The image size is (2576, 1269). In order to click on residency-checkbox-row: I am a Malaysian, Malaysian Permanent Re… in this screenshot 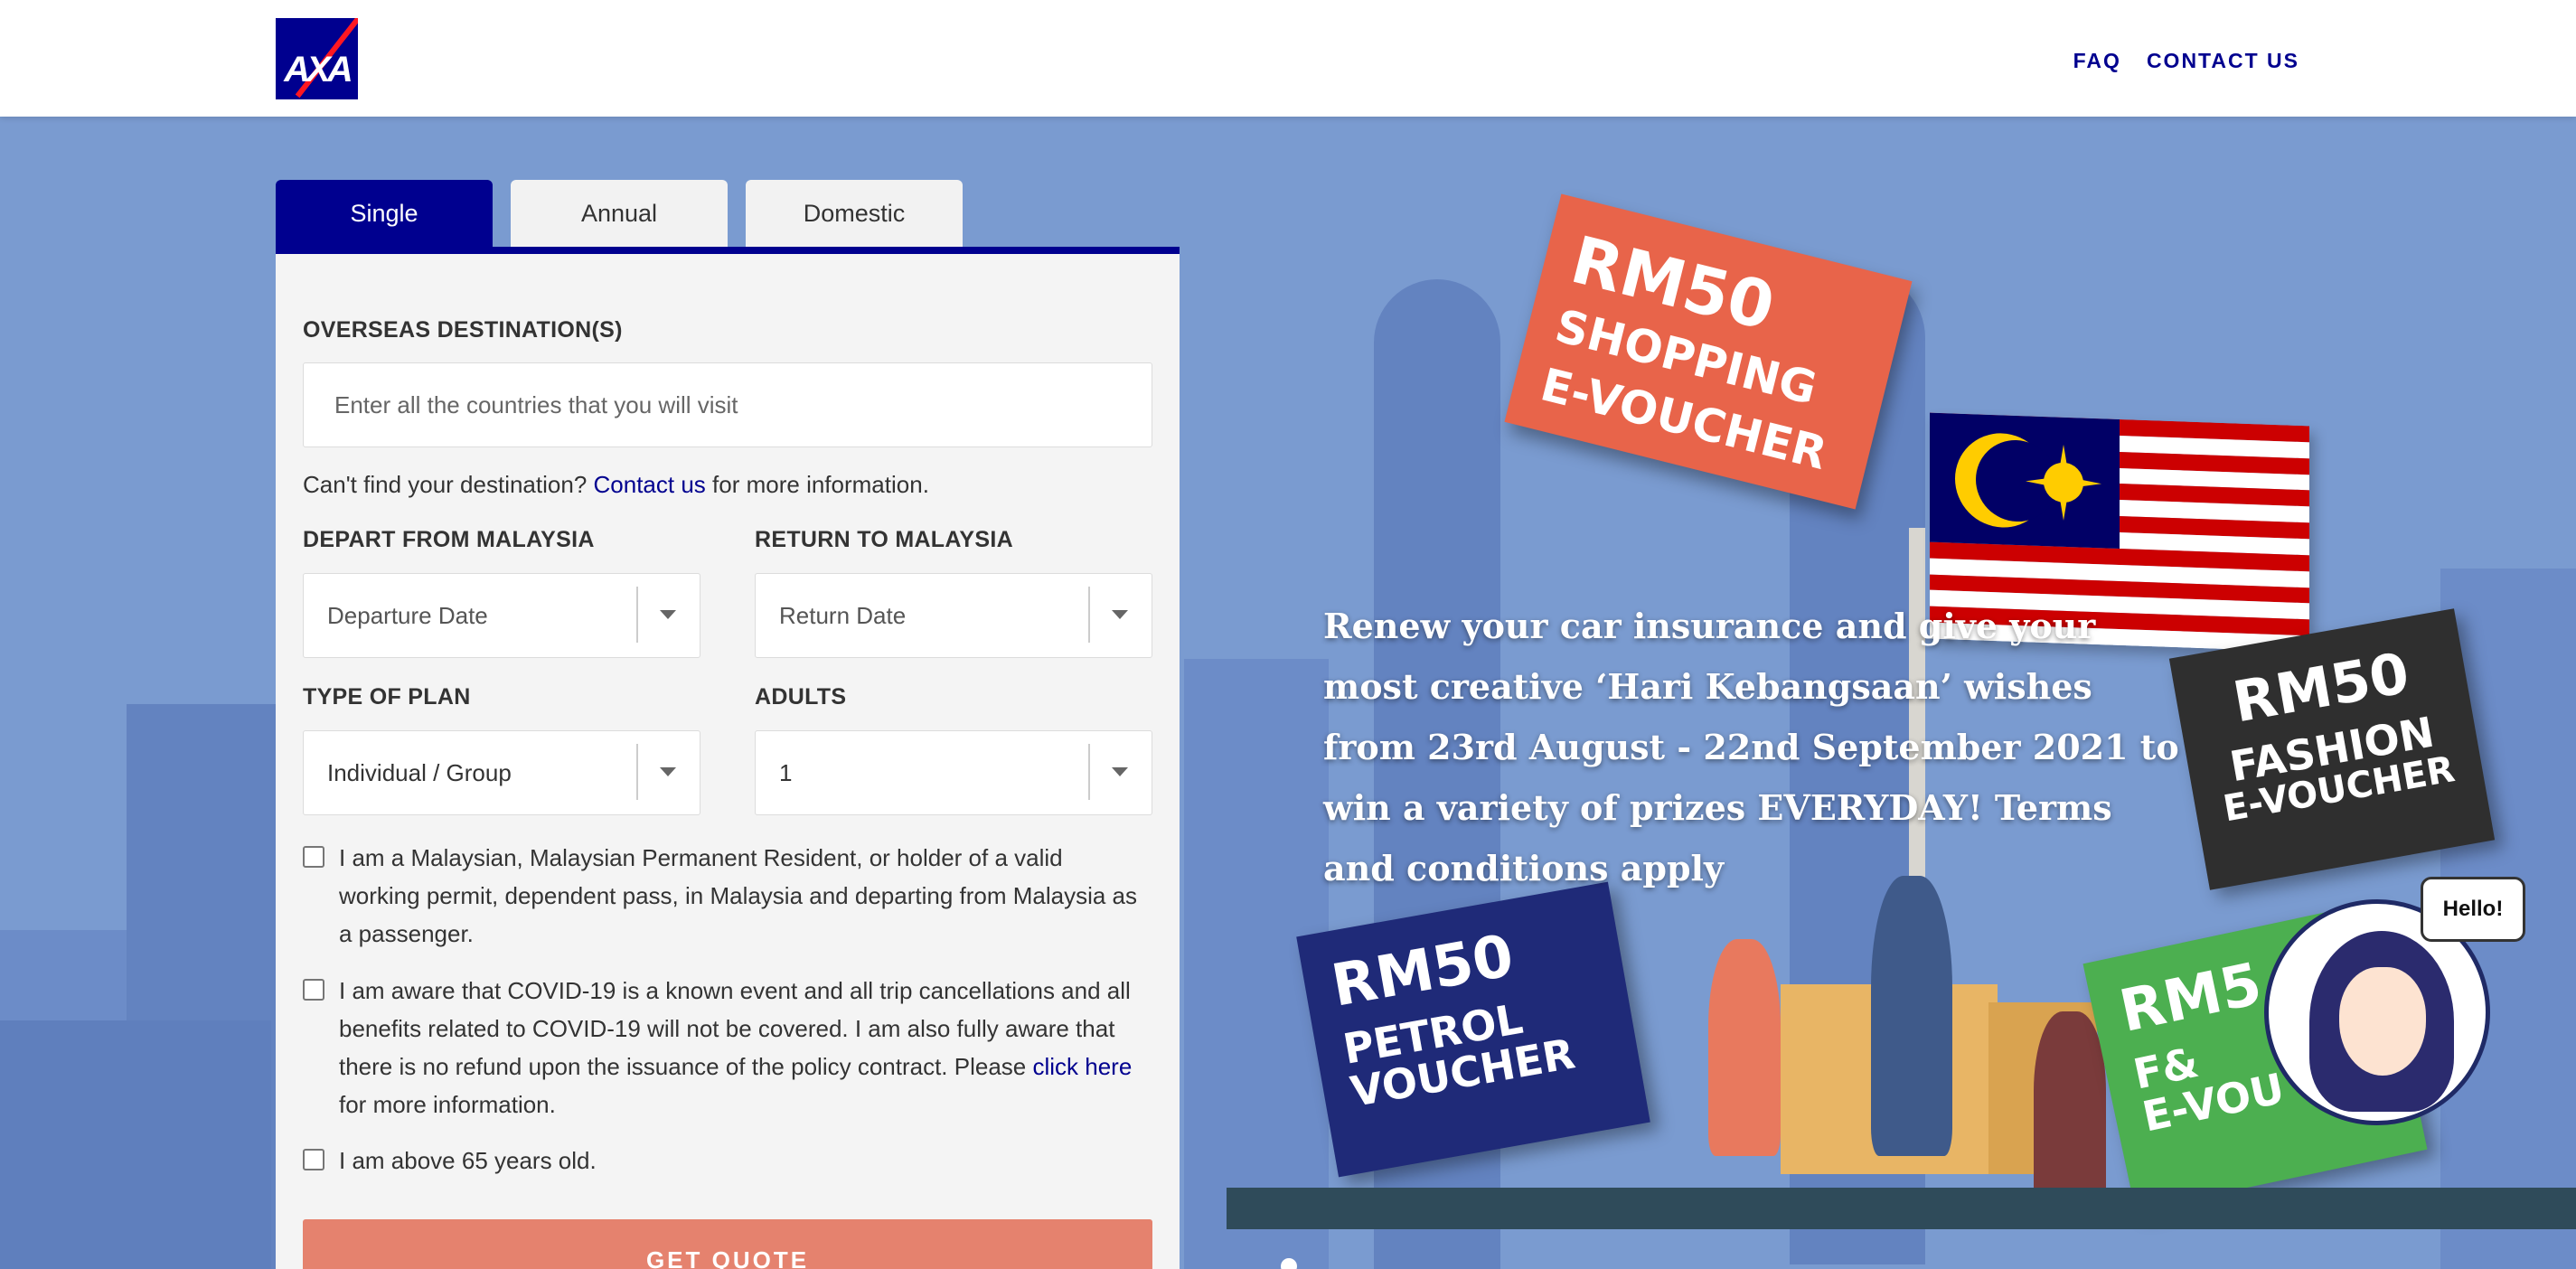, I will do `click(723, 896)`.